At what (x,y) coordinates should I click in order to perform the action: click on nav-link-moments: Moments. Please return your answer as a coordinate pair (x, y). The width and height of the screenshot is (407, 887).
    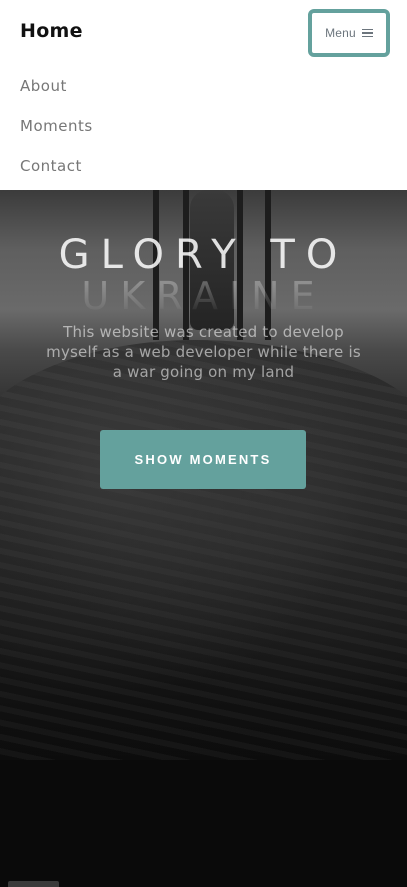
    Looking at the image, I should click on (56, 126).